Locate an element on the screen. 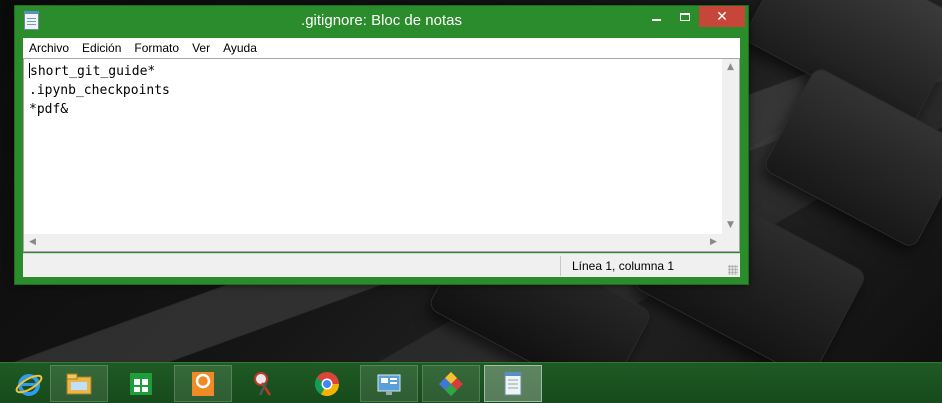  text-line: .ipynb_checkpoints is located at coordinates (99, 90).